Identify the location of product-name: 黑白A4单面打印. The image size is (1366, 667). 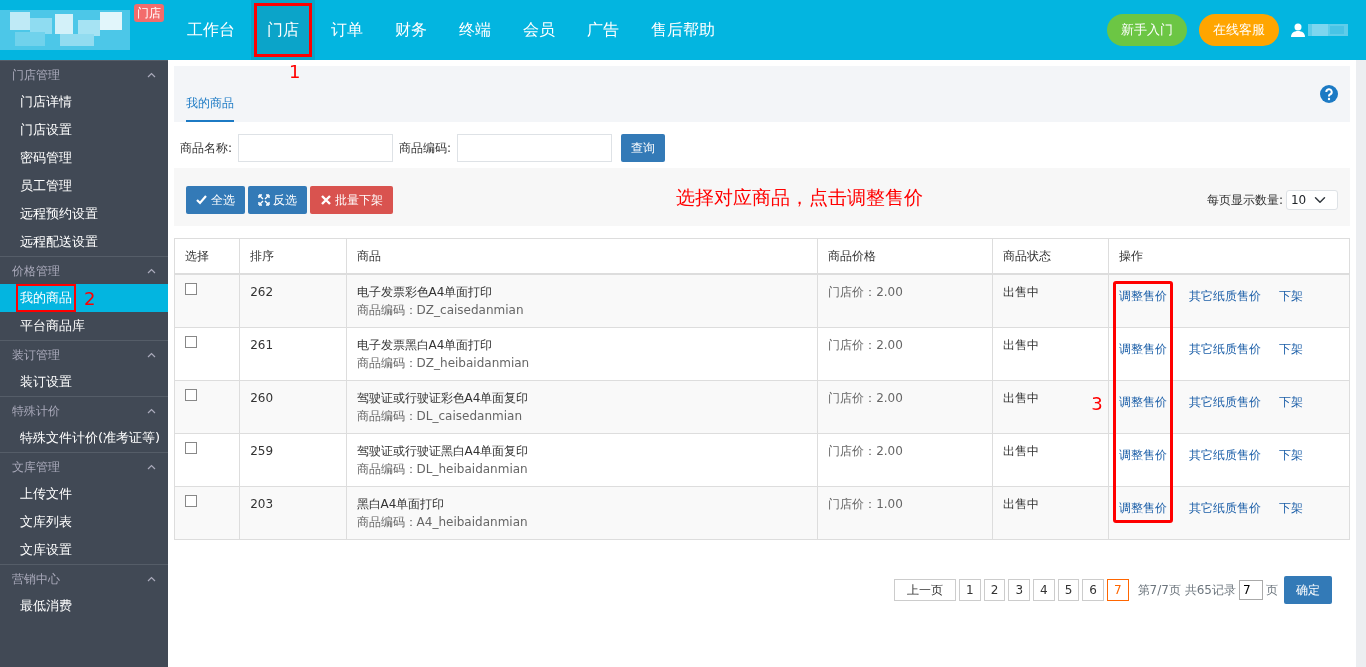
(401, 504).